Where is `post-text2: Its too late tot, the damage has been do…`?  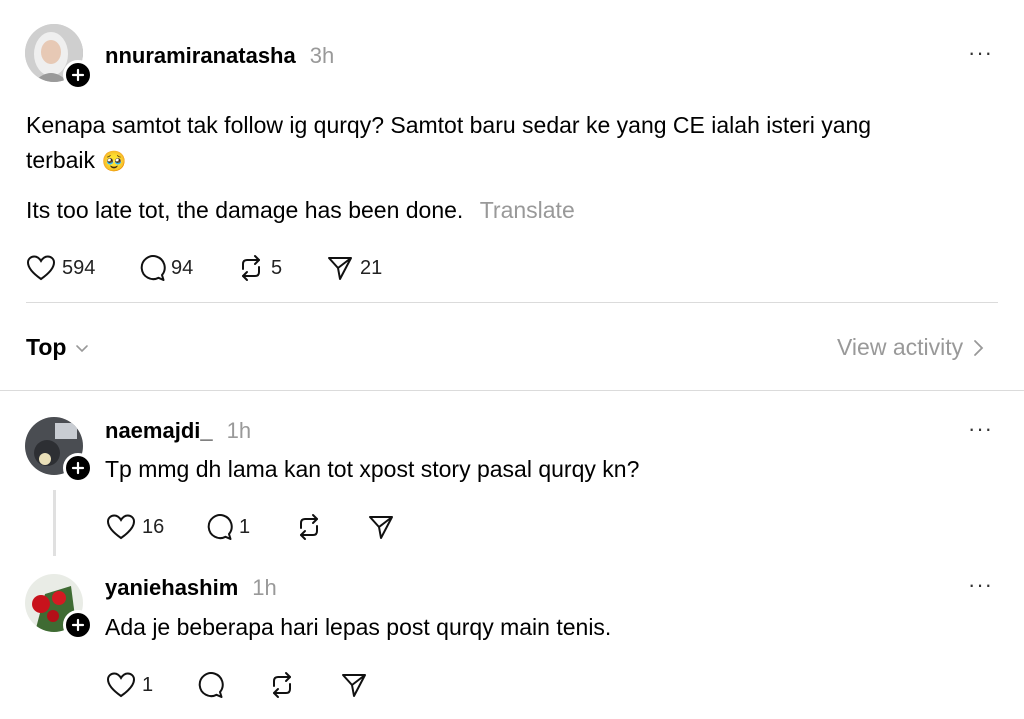 post-text2: Its too late tot, the damage has been do… is located at coordinates (245, 210).